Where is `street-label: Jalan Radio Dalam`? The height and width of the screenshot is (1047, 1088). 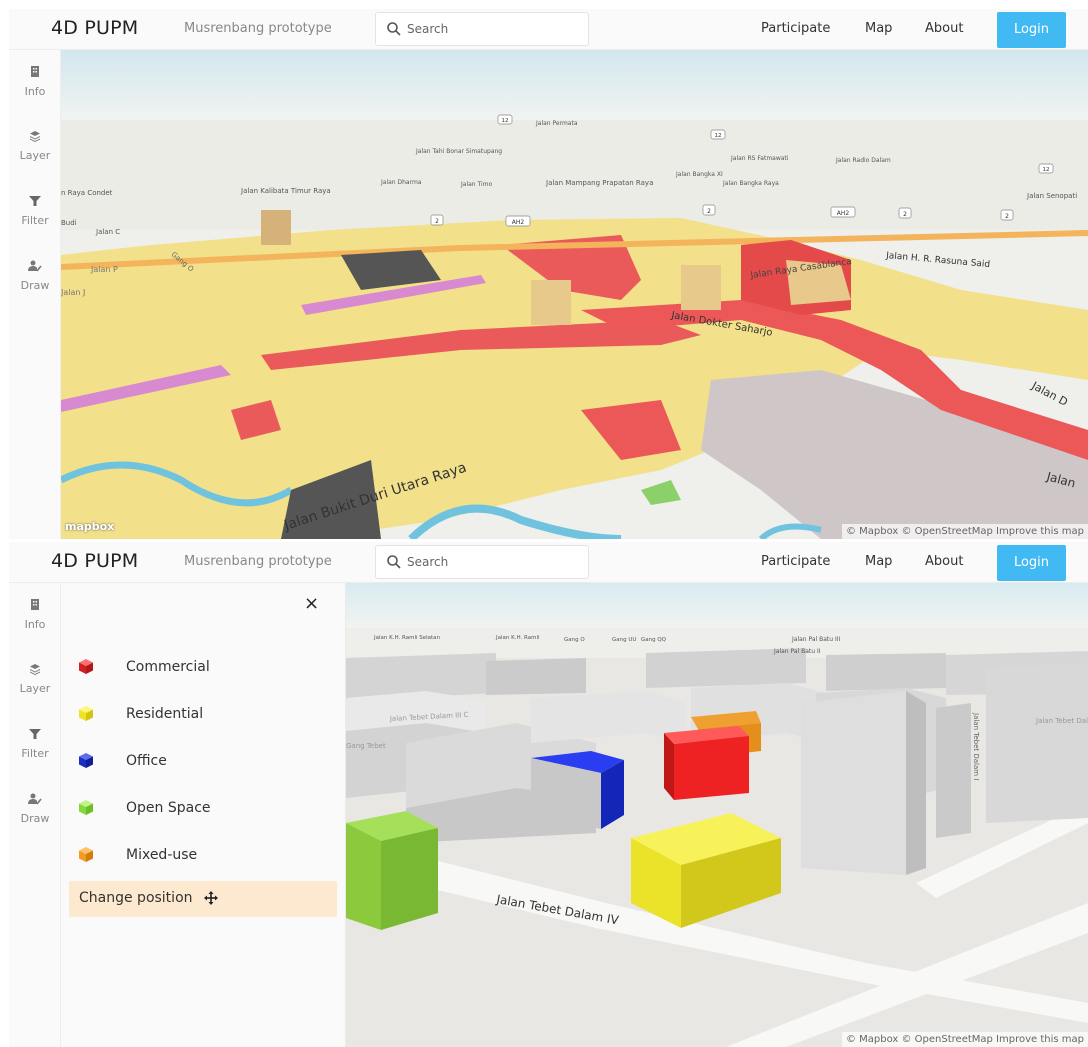 street-label: Jalan Radio Dalam is located at coordinates (863, 160).